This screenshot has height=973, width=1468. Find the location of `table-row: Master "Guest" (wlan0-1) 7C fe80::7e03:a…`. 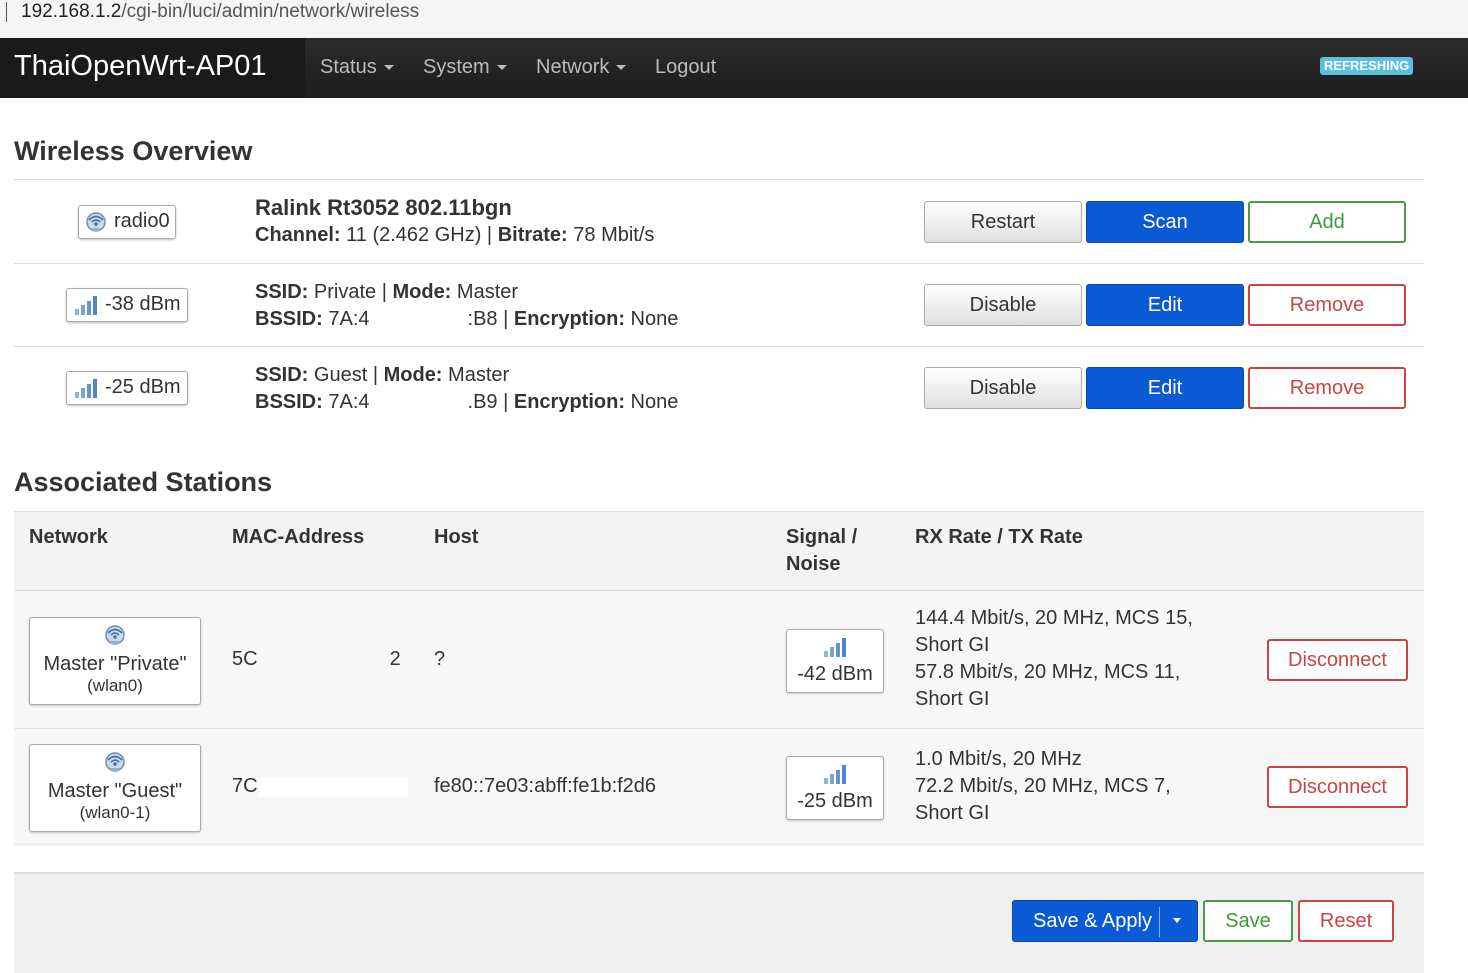

table-row: Master "Guest" (wlan0-1) 7C fe80::7e03:a… is located at coordinates (719, 787).